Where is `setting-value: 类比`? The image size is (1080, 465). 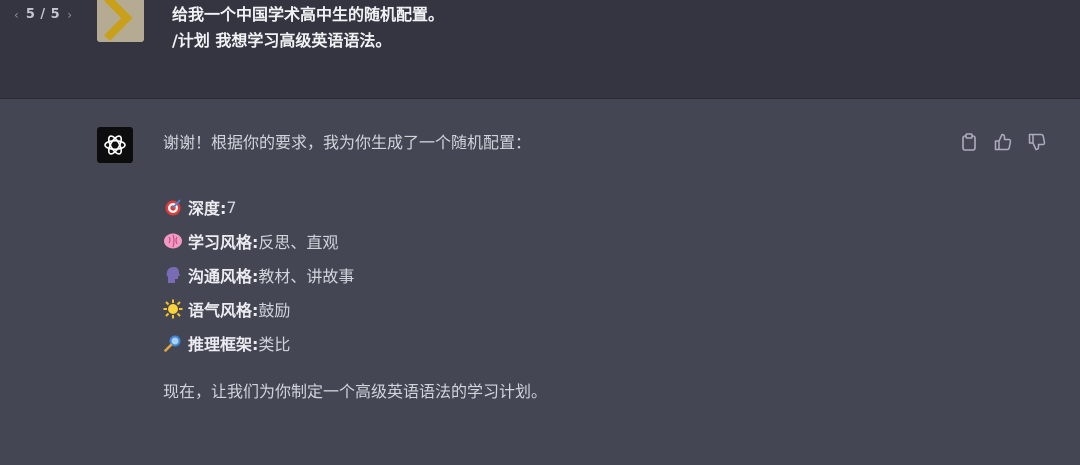 setting-value: 类比 is located at coordinates (274, 344).